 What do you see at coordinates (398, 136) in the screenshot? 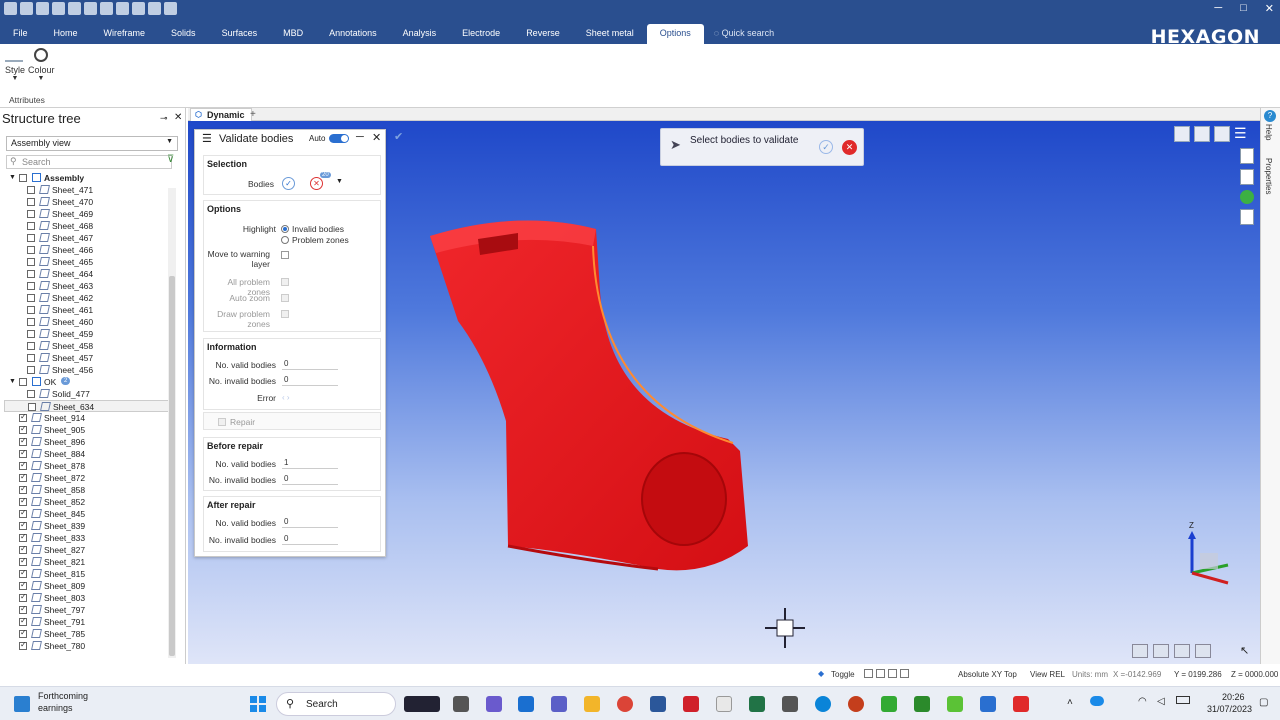
I see `confirm-icon: ✔` at bounding box center [398, 136].